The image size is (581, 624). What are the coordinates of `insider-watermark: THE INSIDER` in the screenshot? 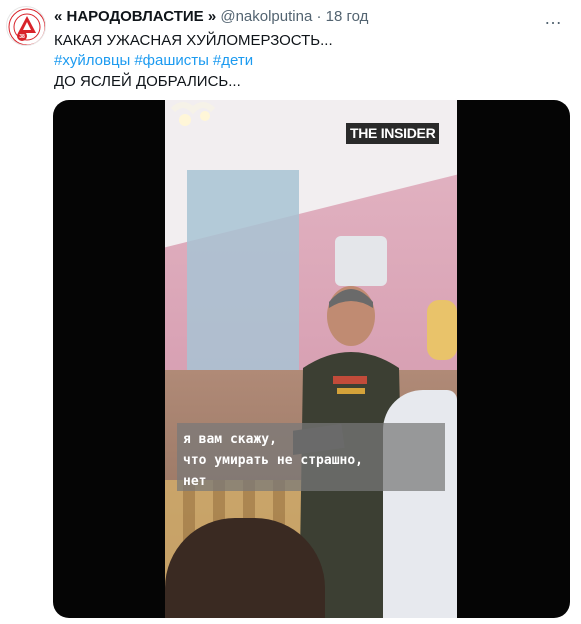 It's located at (393, 133).